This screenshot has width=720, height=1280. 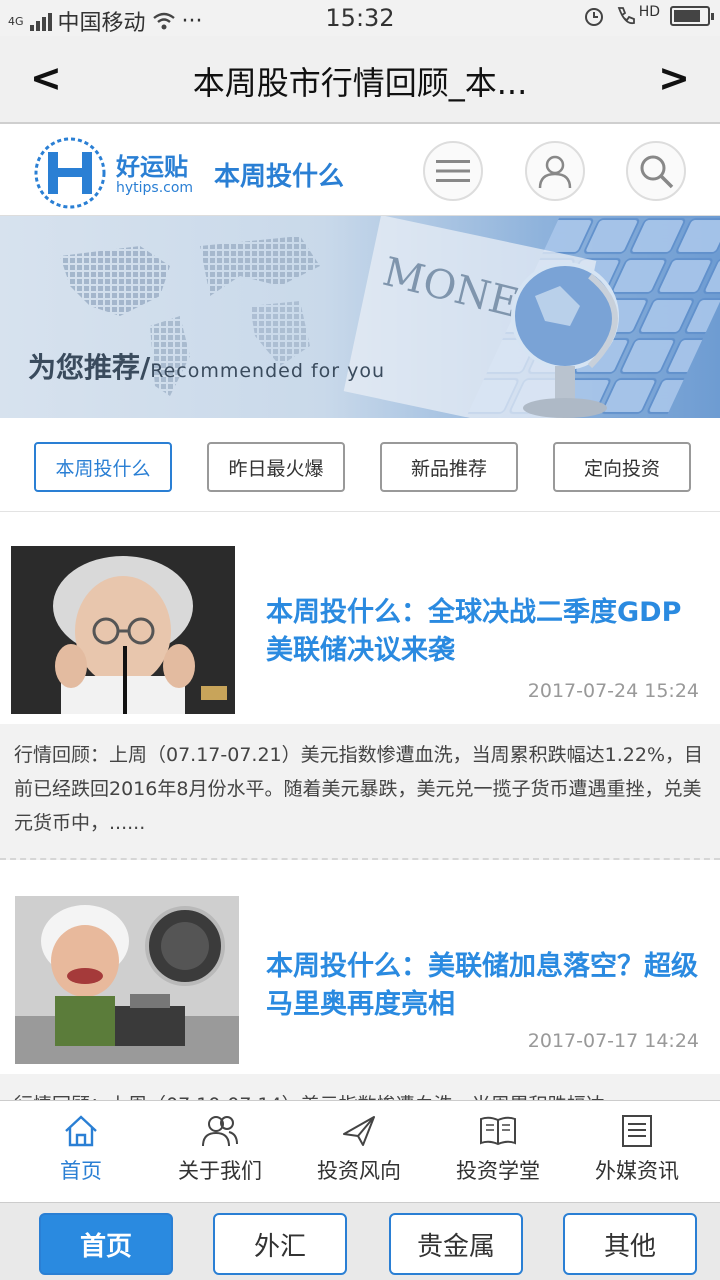 I want to click on user-button, so click(x=555, y=171).